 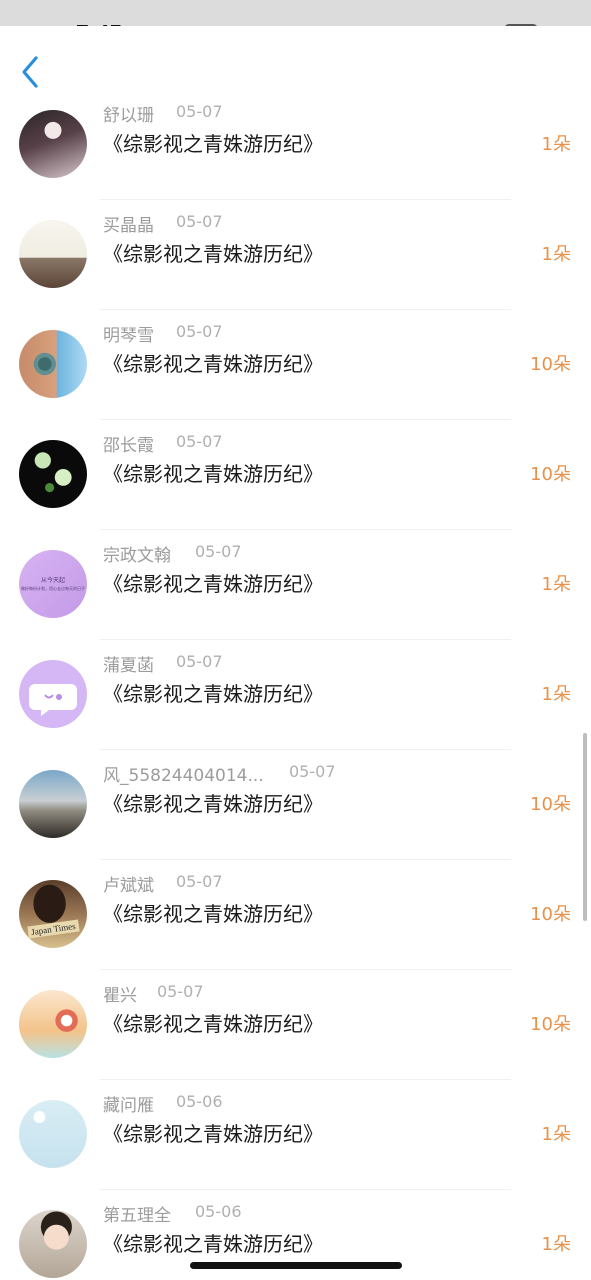 I want to click on avatar-caption: 从今天起, so click(x=52, y=580).